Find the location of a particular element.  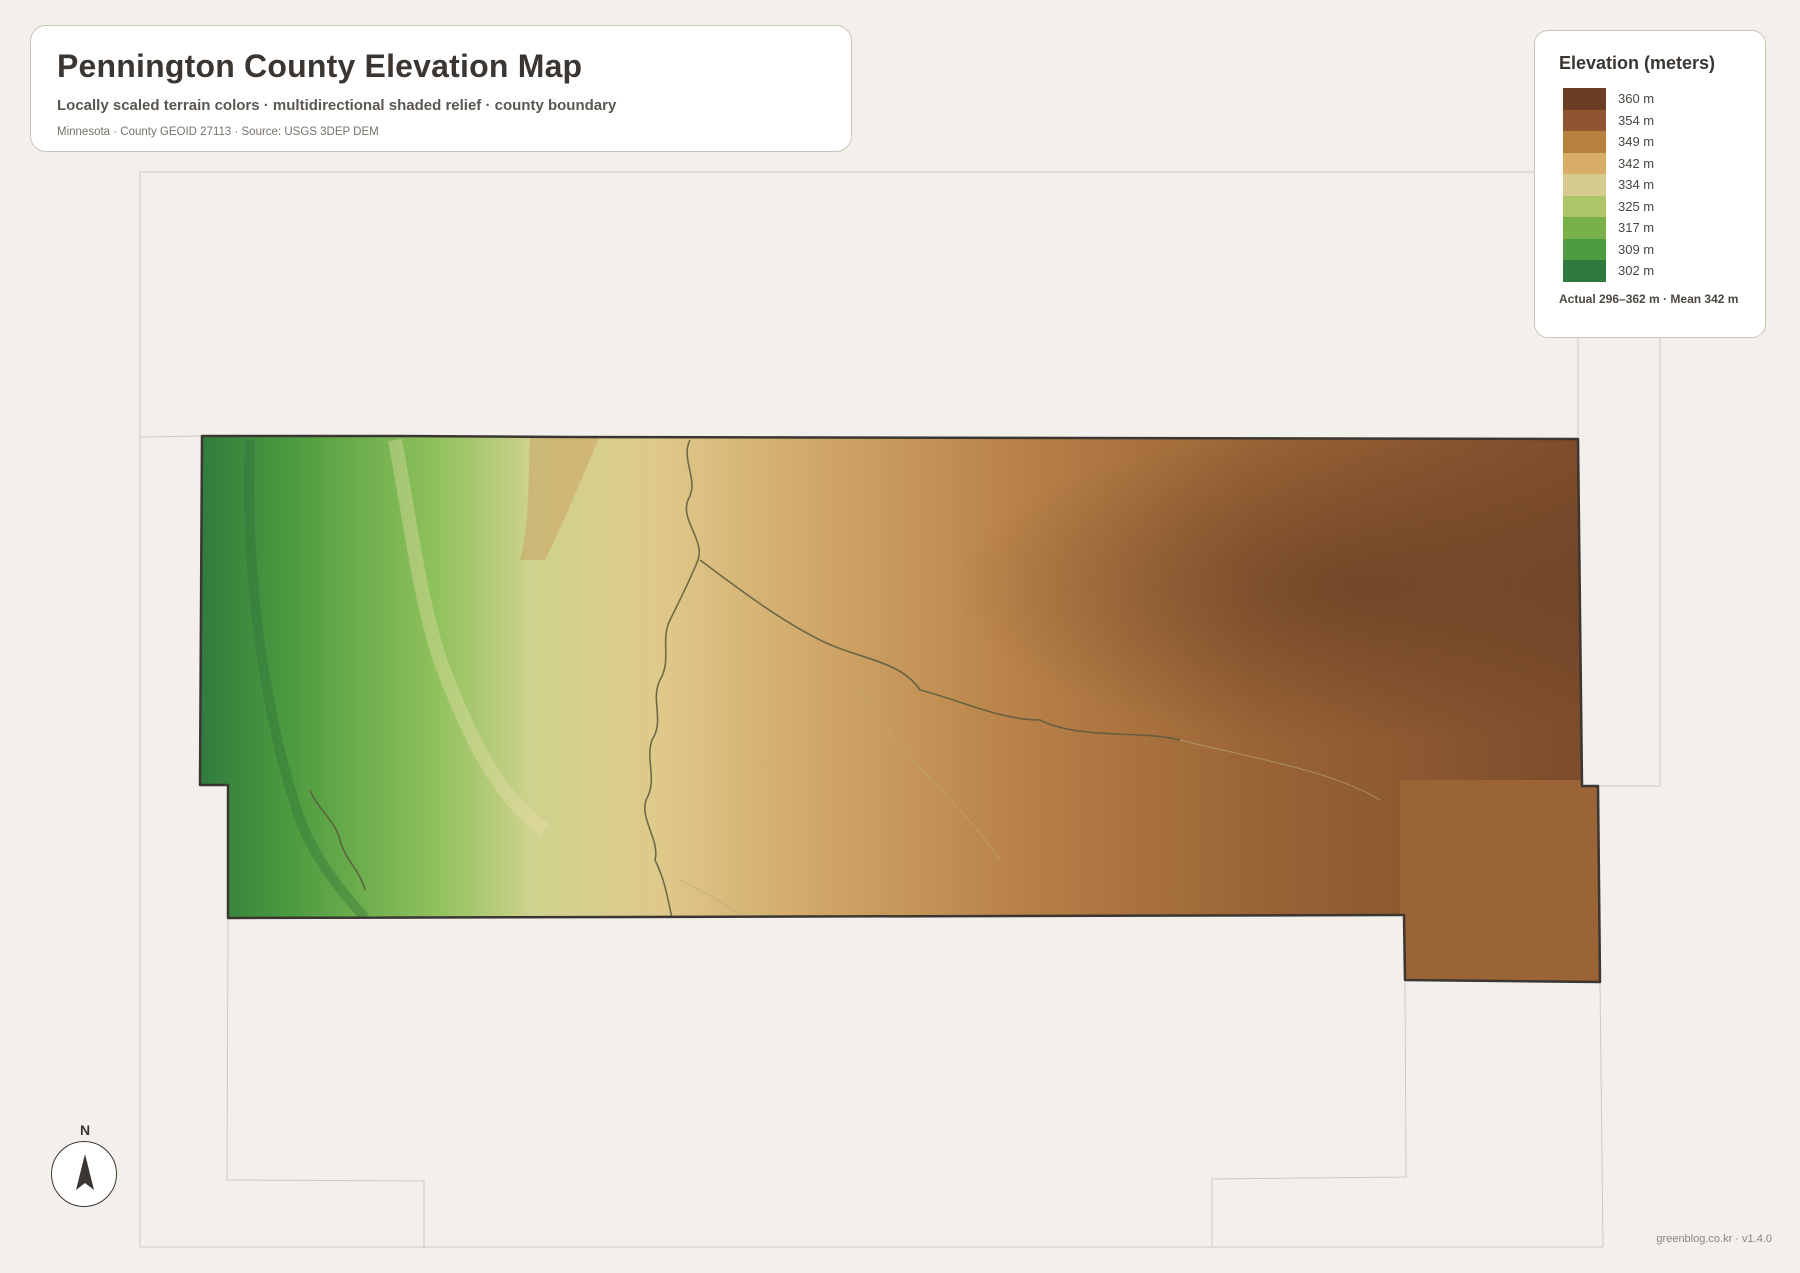

north-arrow: N is located at coordinates (84, 1164).